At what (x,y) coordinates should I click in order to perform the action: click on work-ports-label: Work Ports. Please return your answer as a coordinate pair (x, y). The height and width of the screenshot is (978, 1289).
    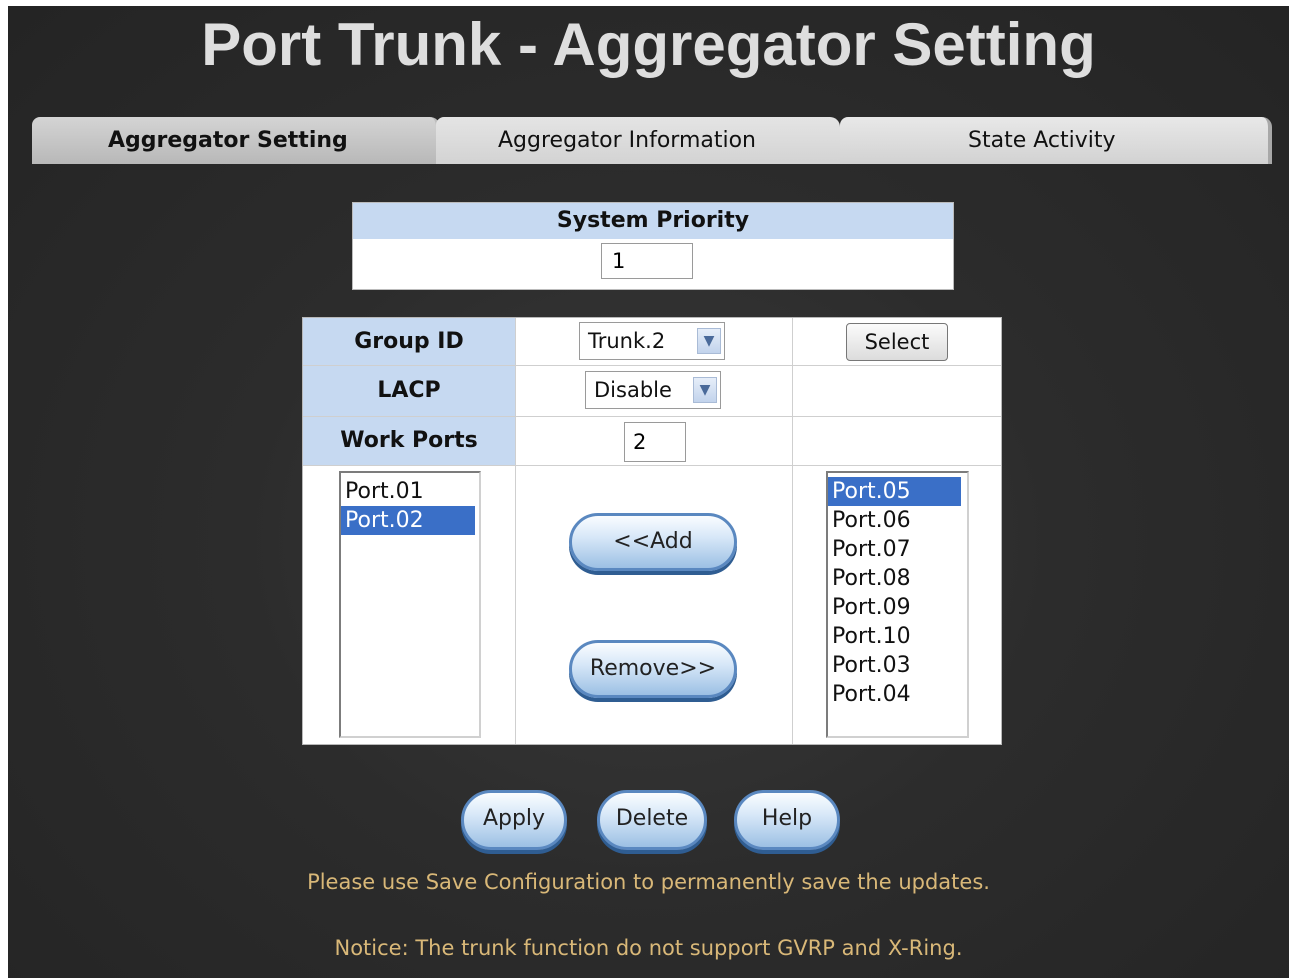
    Looking at the image, I should click on (409, 441).